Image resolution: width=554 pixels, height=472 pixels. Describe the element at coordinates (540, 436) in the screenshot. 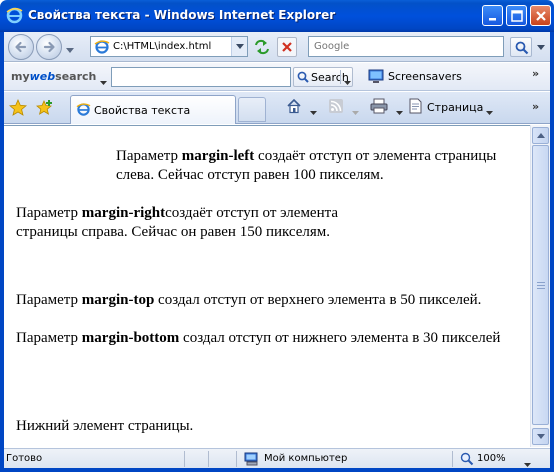

I see `scroll-down-button` at that location.